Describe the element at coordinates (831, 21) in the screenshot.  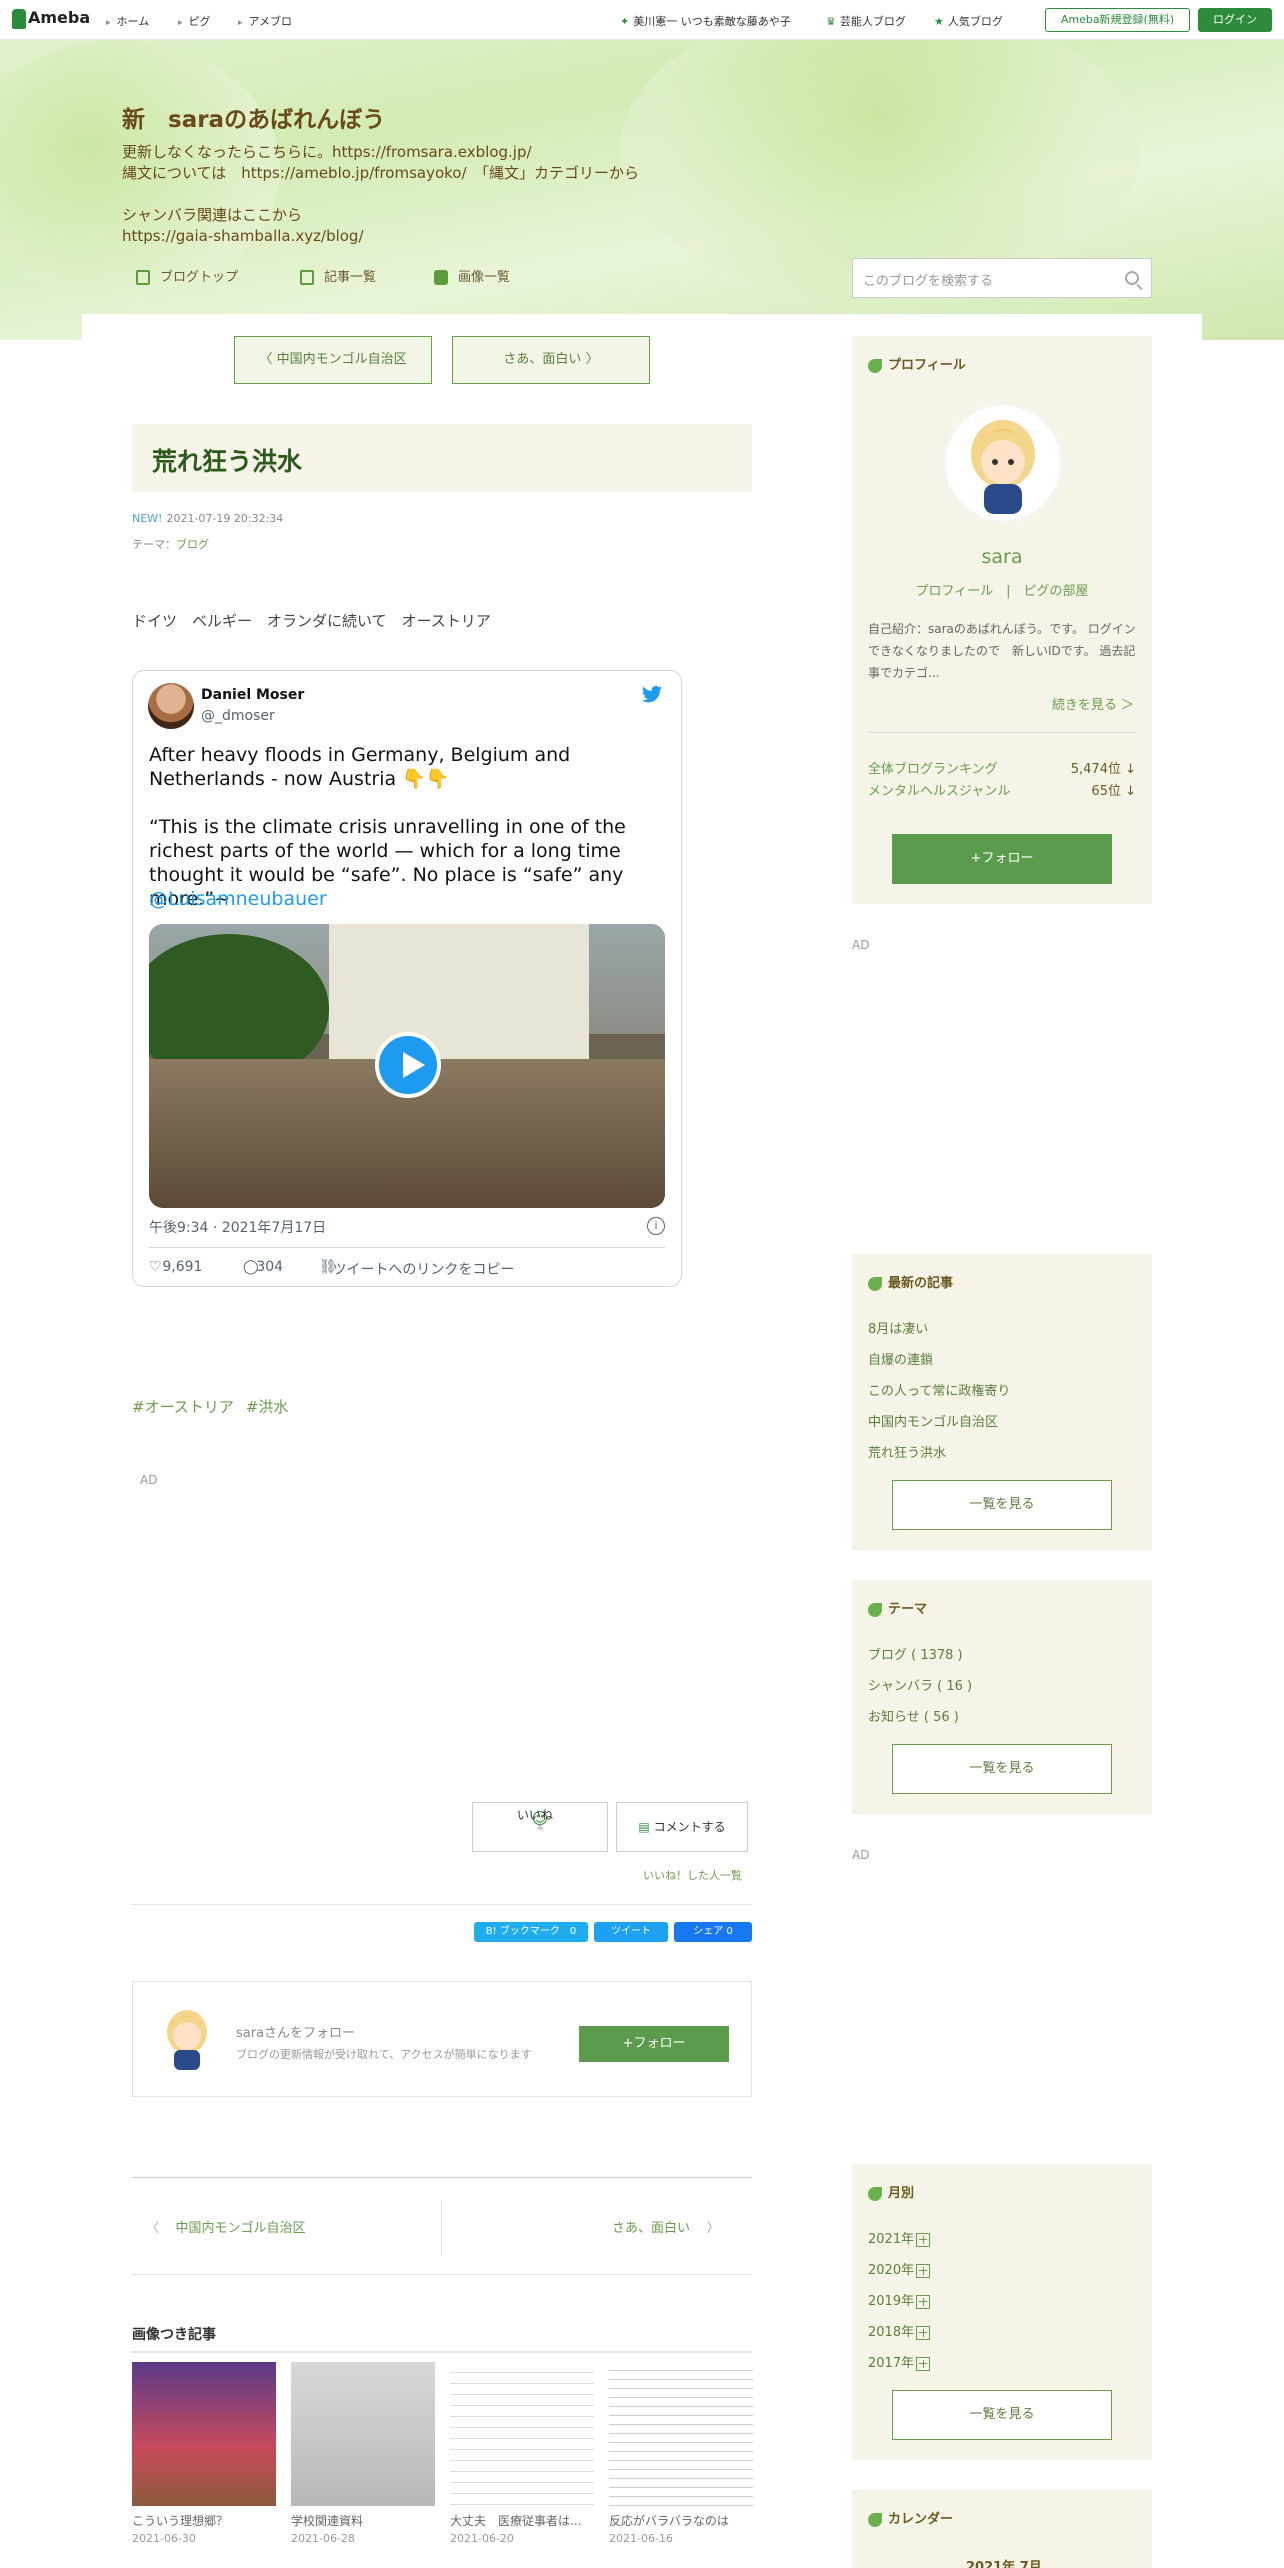
I see `crown-icon: ♛` at that location.